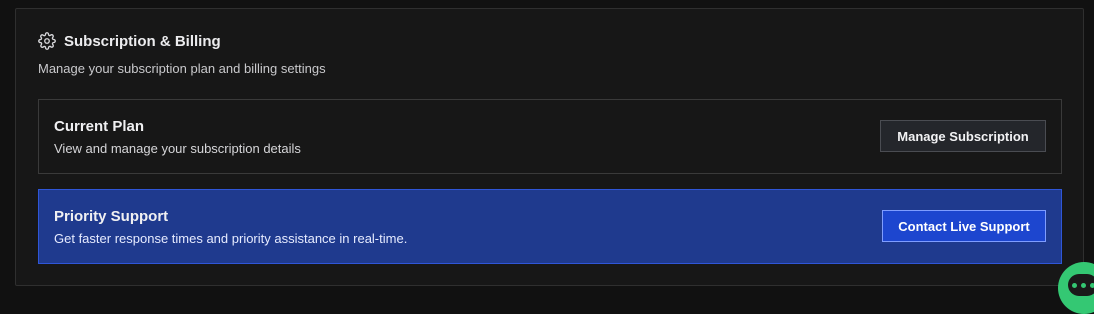 The image size is (1094, 314). I want to click on current-plan-title: Current Plan, so click(99, 126).